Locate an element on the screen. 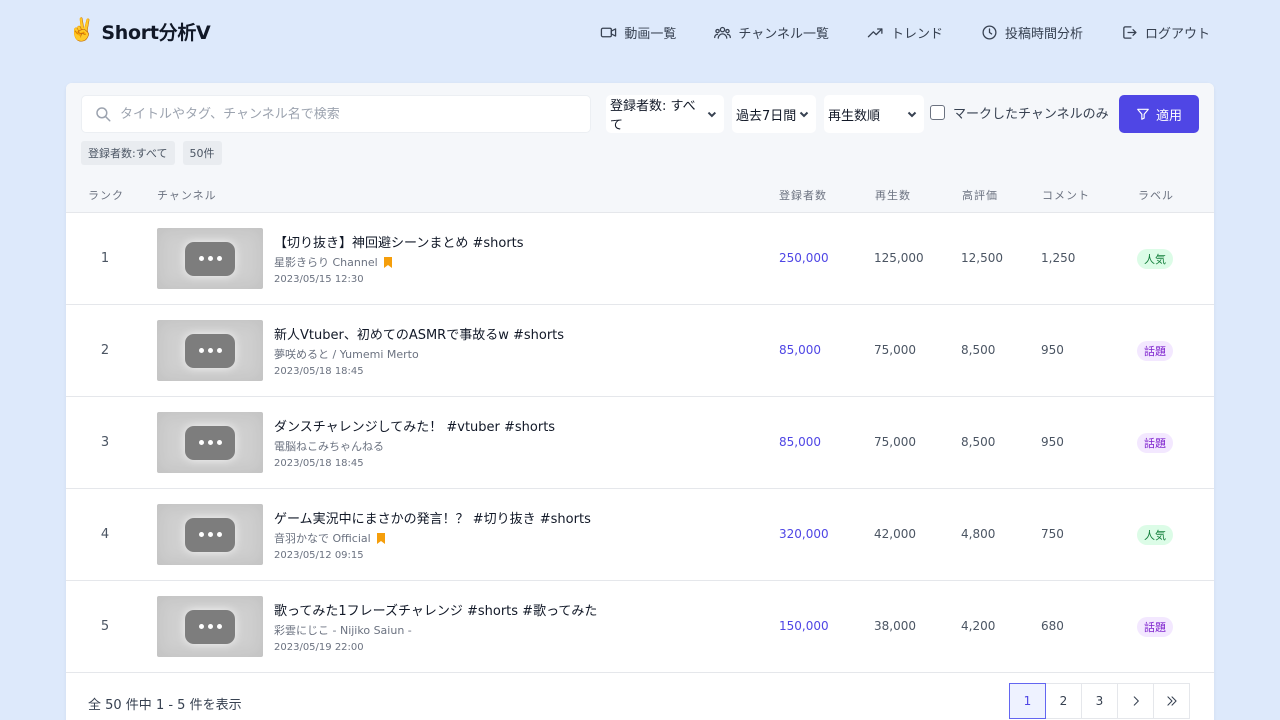 The width and height of the screenshot is (1280, 720). comments-cell: 680 is located at coordinates (1052, 626).